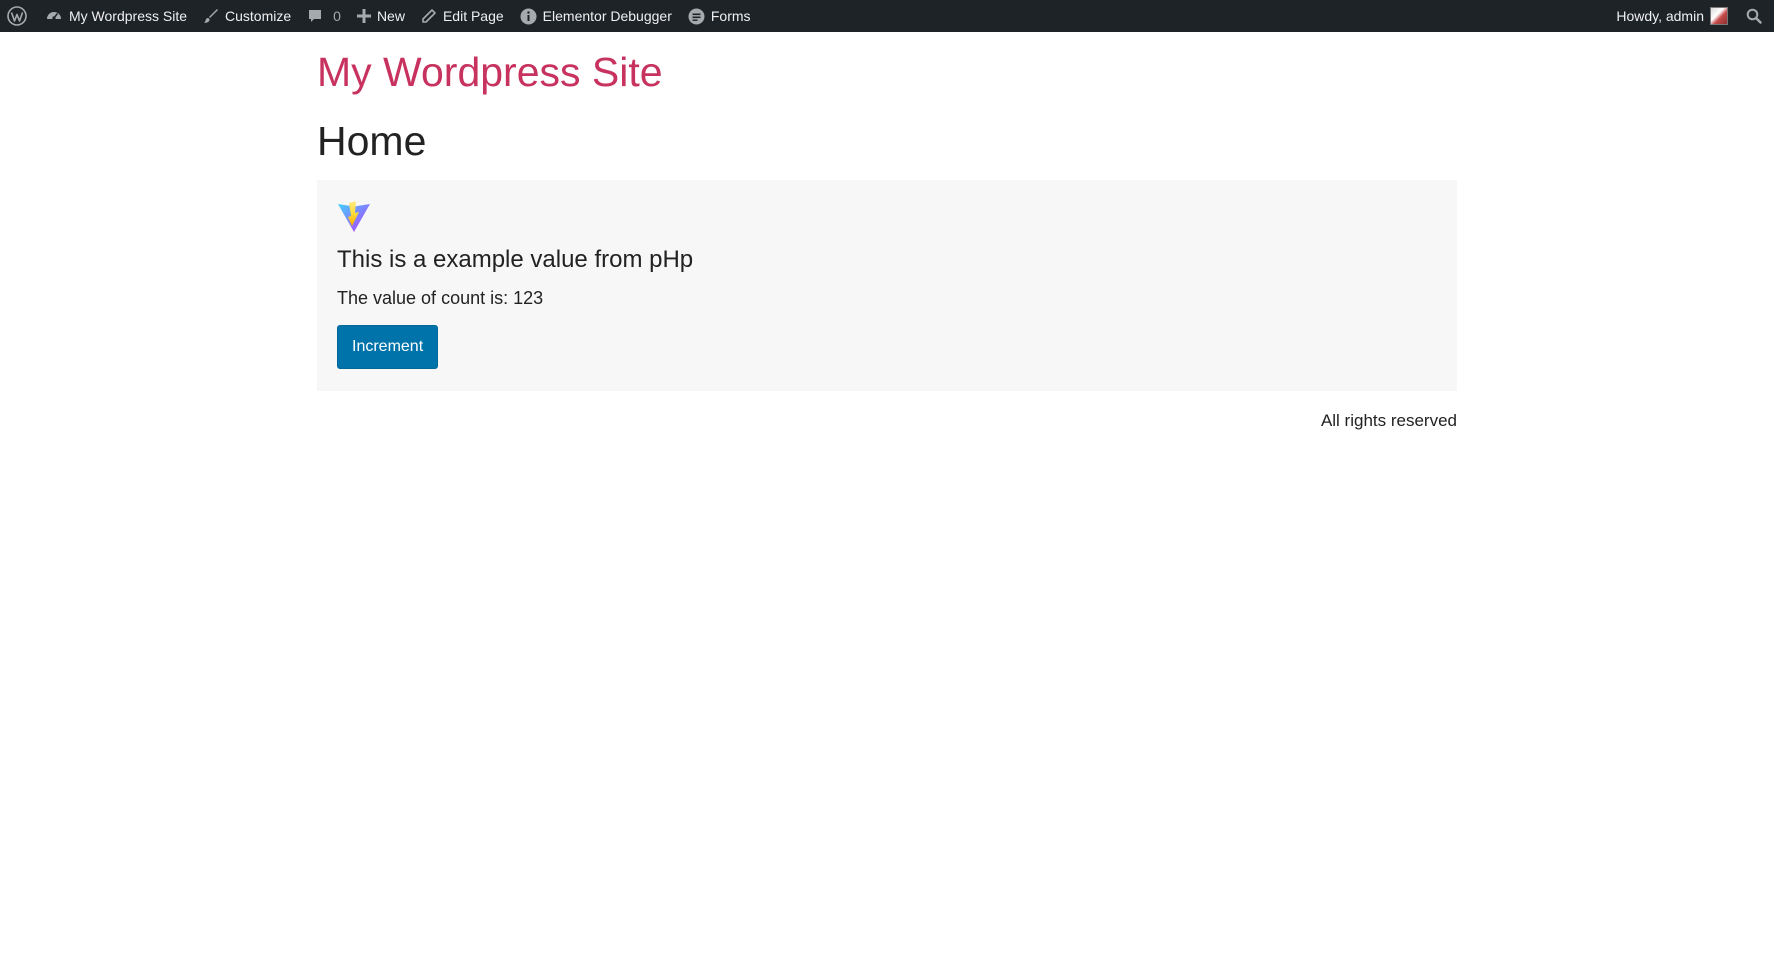  What do you see at coordinates (429, 16) in the screenshot?
I see `pencil-icon` at bounding box center [429, 16].